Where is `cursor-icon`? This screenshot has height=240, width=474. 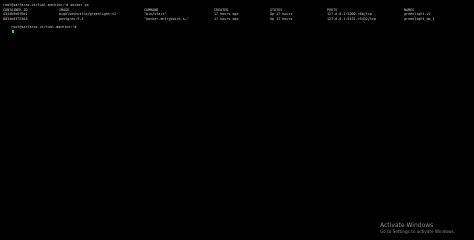
cursor-icon is located at coordinates (12, 31).